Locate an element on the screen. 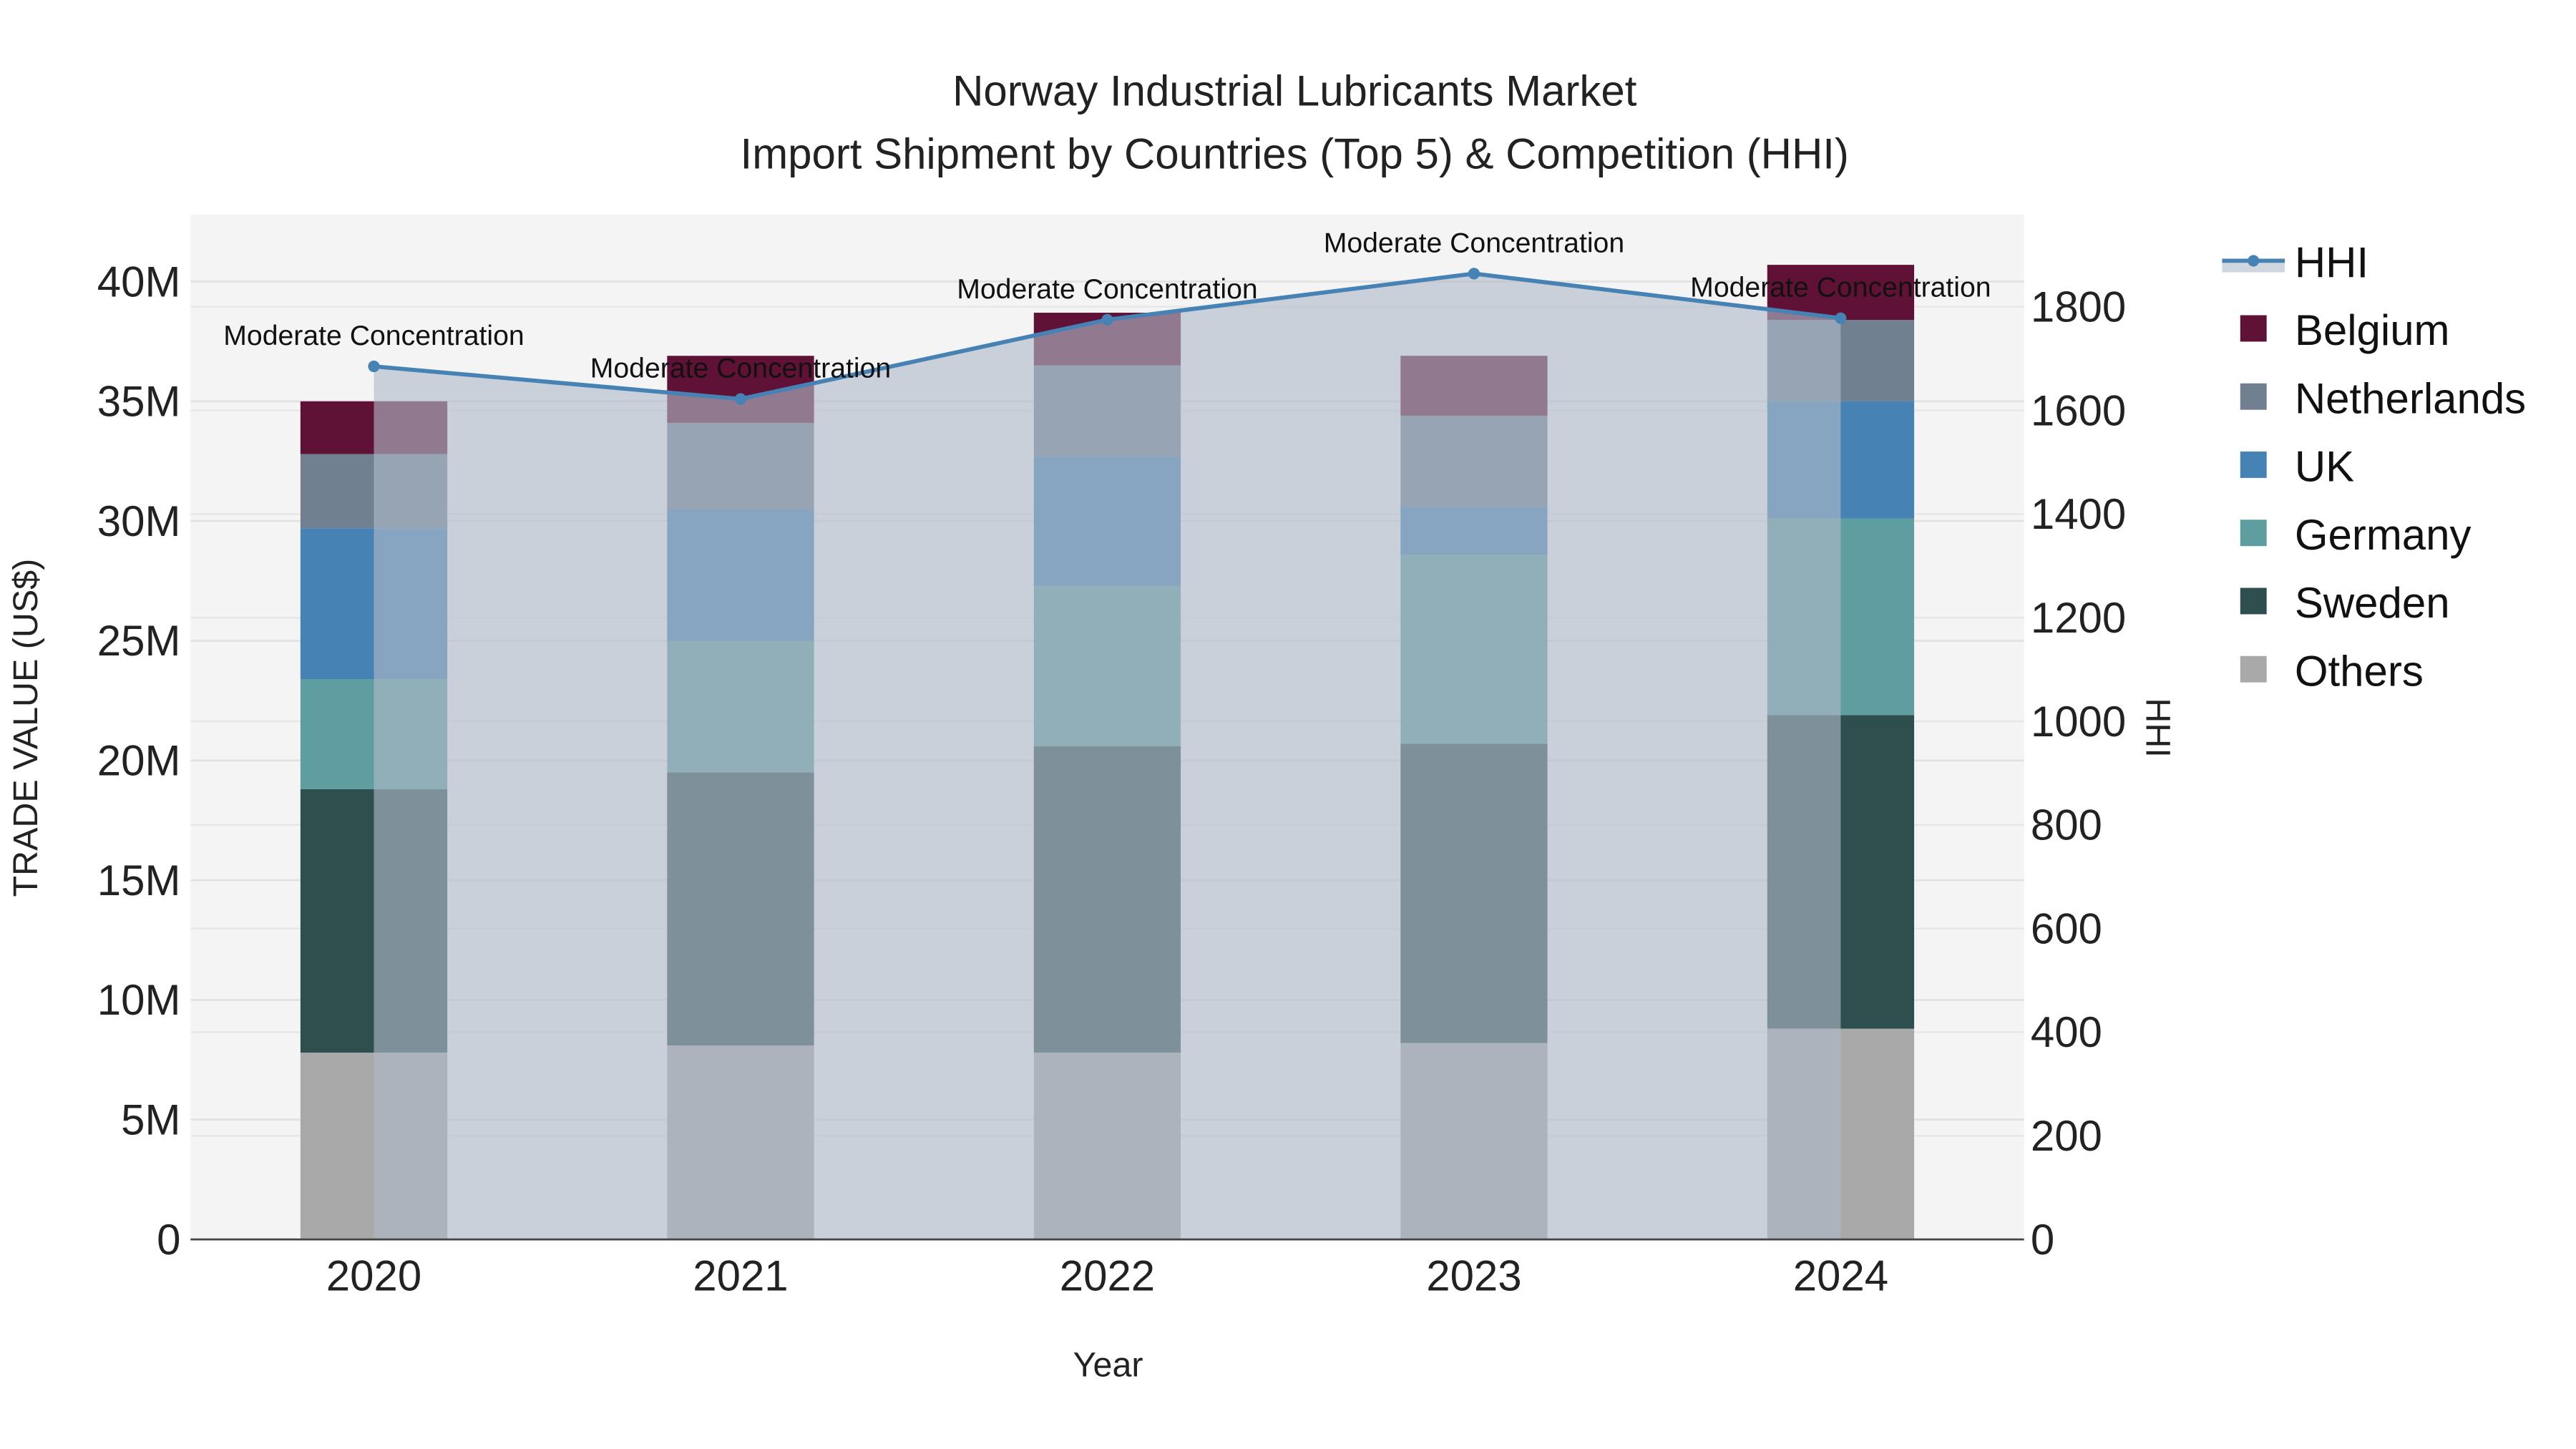 The width and height of the screenshot is (2576, 1449). y-tick-label: 5M is located at coordinates (150, 1120).